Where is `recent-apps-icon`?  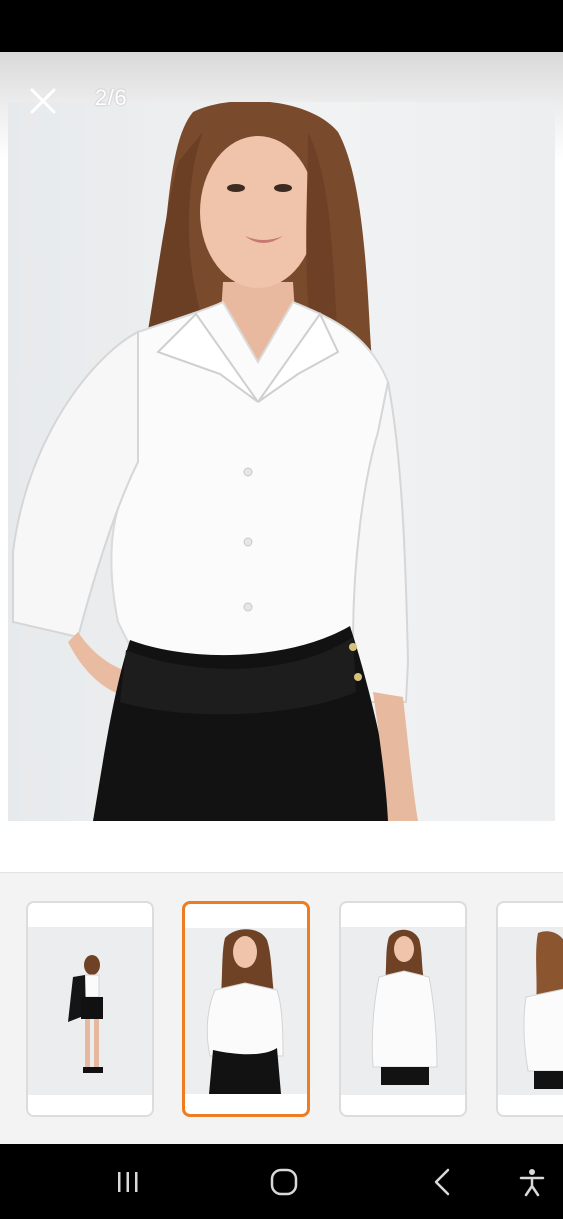 recent-apps-icon is located at coordinates (128, 1182).